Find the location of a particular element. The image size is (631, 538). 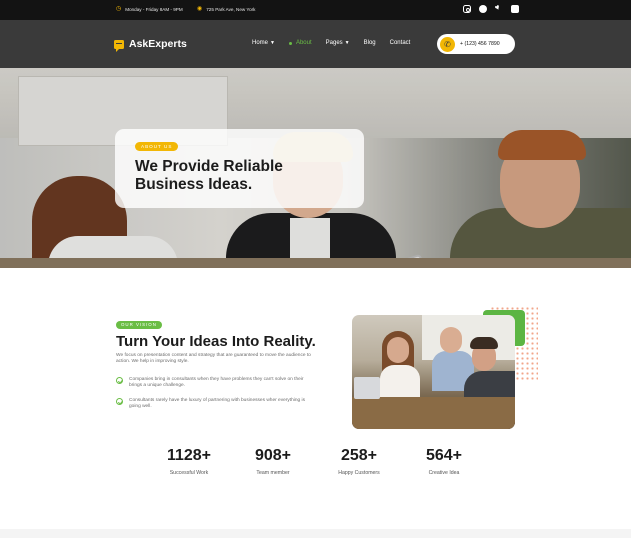

stat-label: Successful Work is located at coordinates (189, 473).